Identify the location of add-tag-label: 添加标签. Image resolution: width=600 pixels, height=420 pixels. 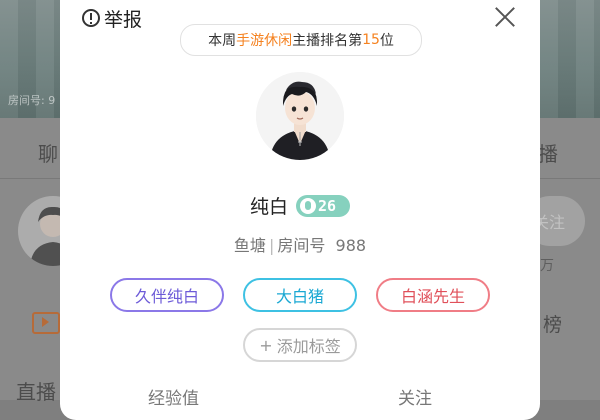
(308, 346).